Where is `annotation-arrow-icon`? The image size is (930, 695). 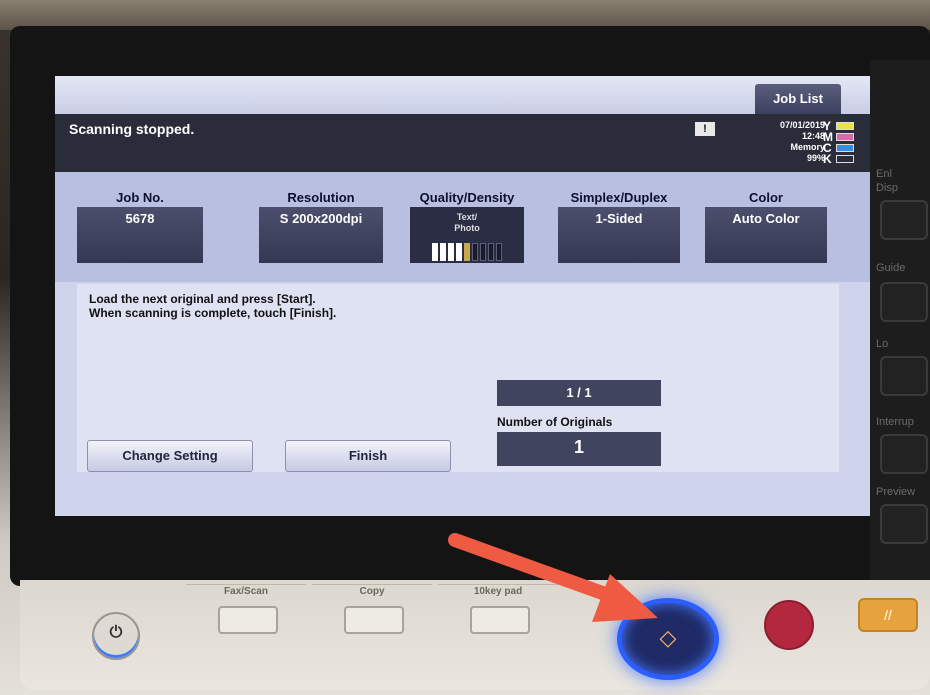
annotation-arrow-icon is located at coordinates (553, 577).